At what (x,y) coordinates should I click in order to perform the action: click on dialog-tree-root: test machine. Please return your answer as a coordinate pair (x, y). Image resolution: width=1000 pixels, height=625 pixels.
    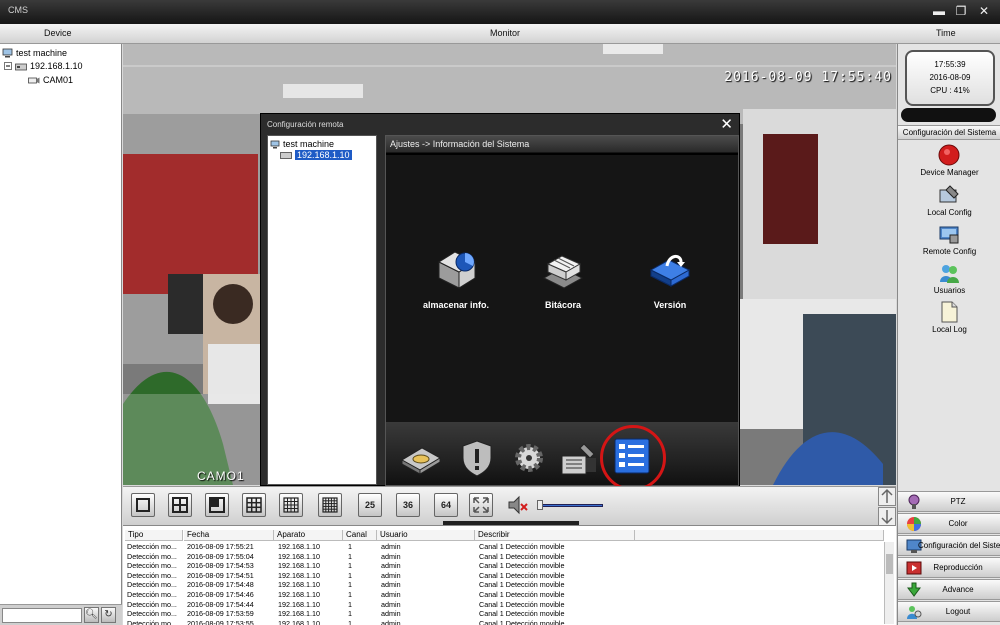
    Looking at the image, I should click on (302, 144).